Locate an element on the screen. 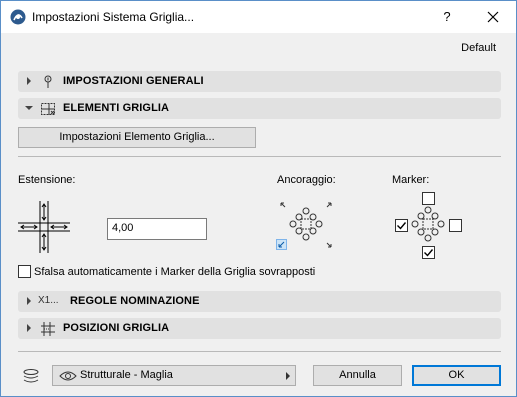 The width and height of the screenshot is (517, 397). extension-label: Estensione: is located at coordinates (47, 180).